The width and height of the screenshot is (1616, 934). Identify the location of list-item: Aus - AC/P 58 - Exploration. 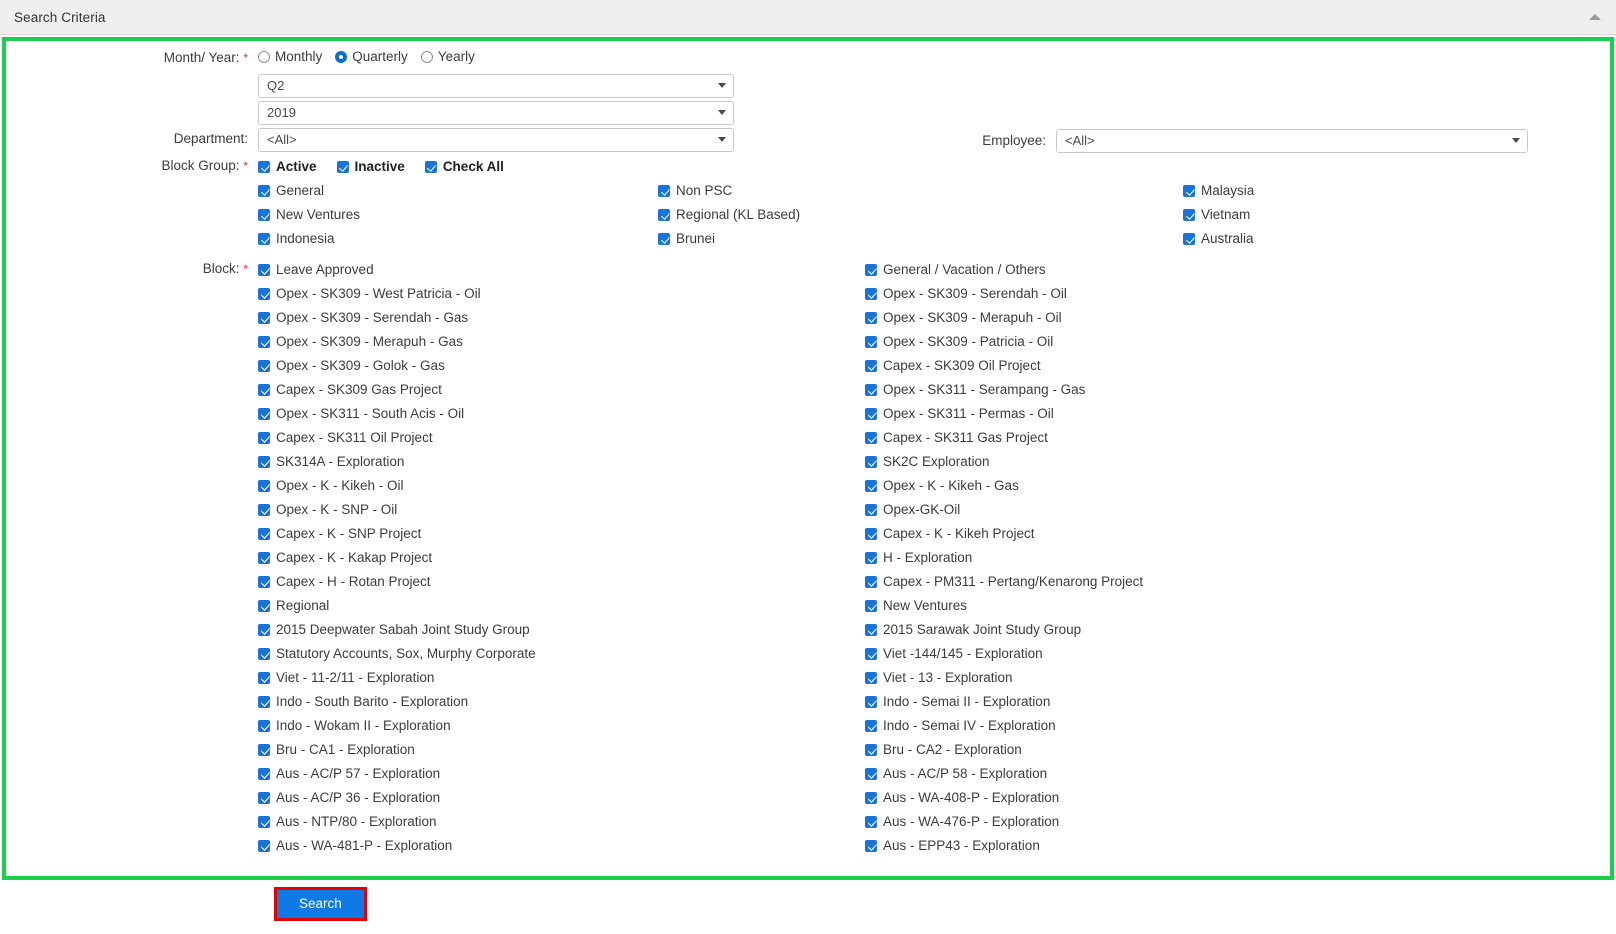
(1004, 774).